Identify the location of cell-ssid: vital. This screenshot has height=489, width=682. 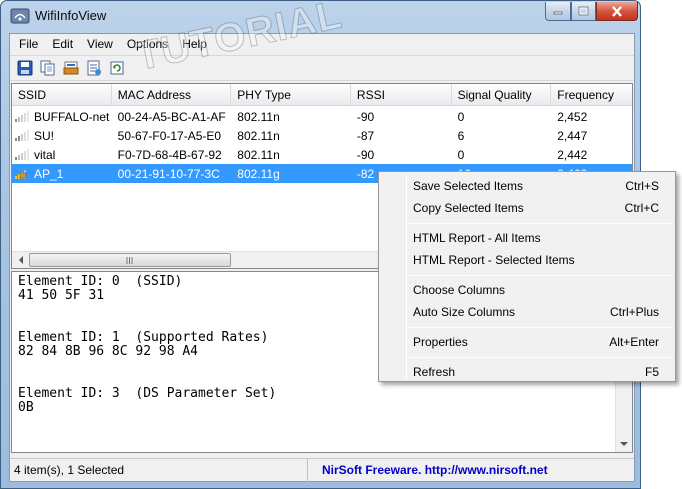
(62, 154).